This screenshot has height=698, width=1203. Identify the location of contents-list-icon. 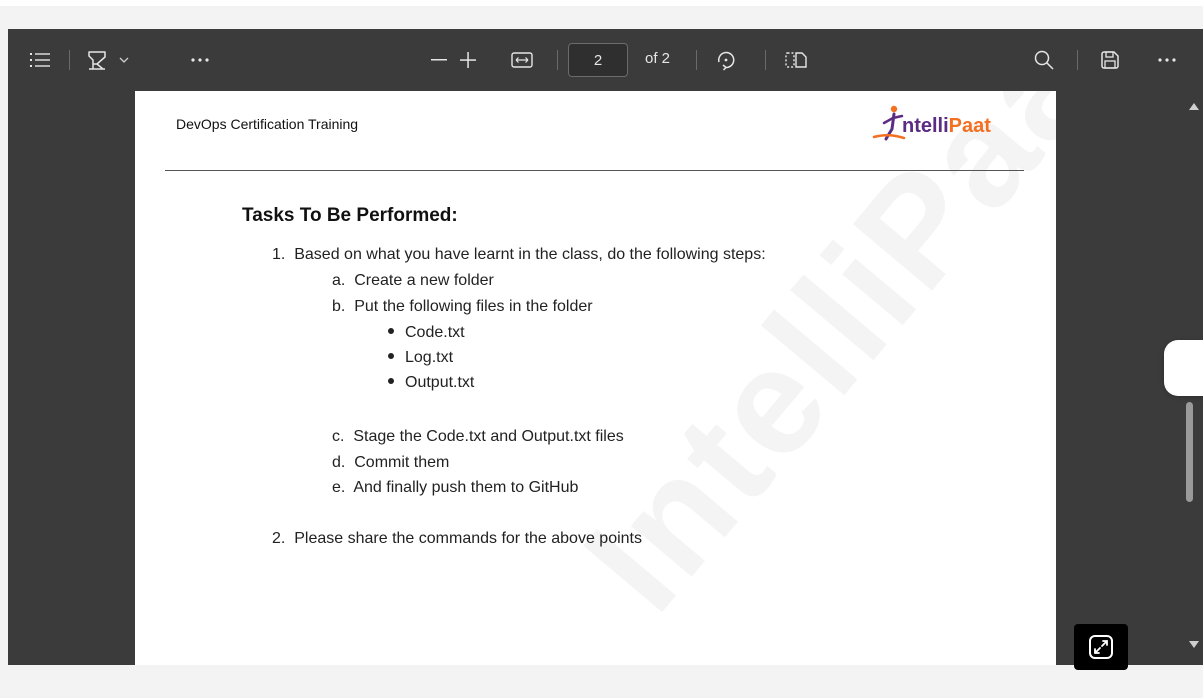
(40, 60).